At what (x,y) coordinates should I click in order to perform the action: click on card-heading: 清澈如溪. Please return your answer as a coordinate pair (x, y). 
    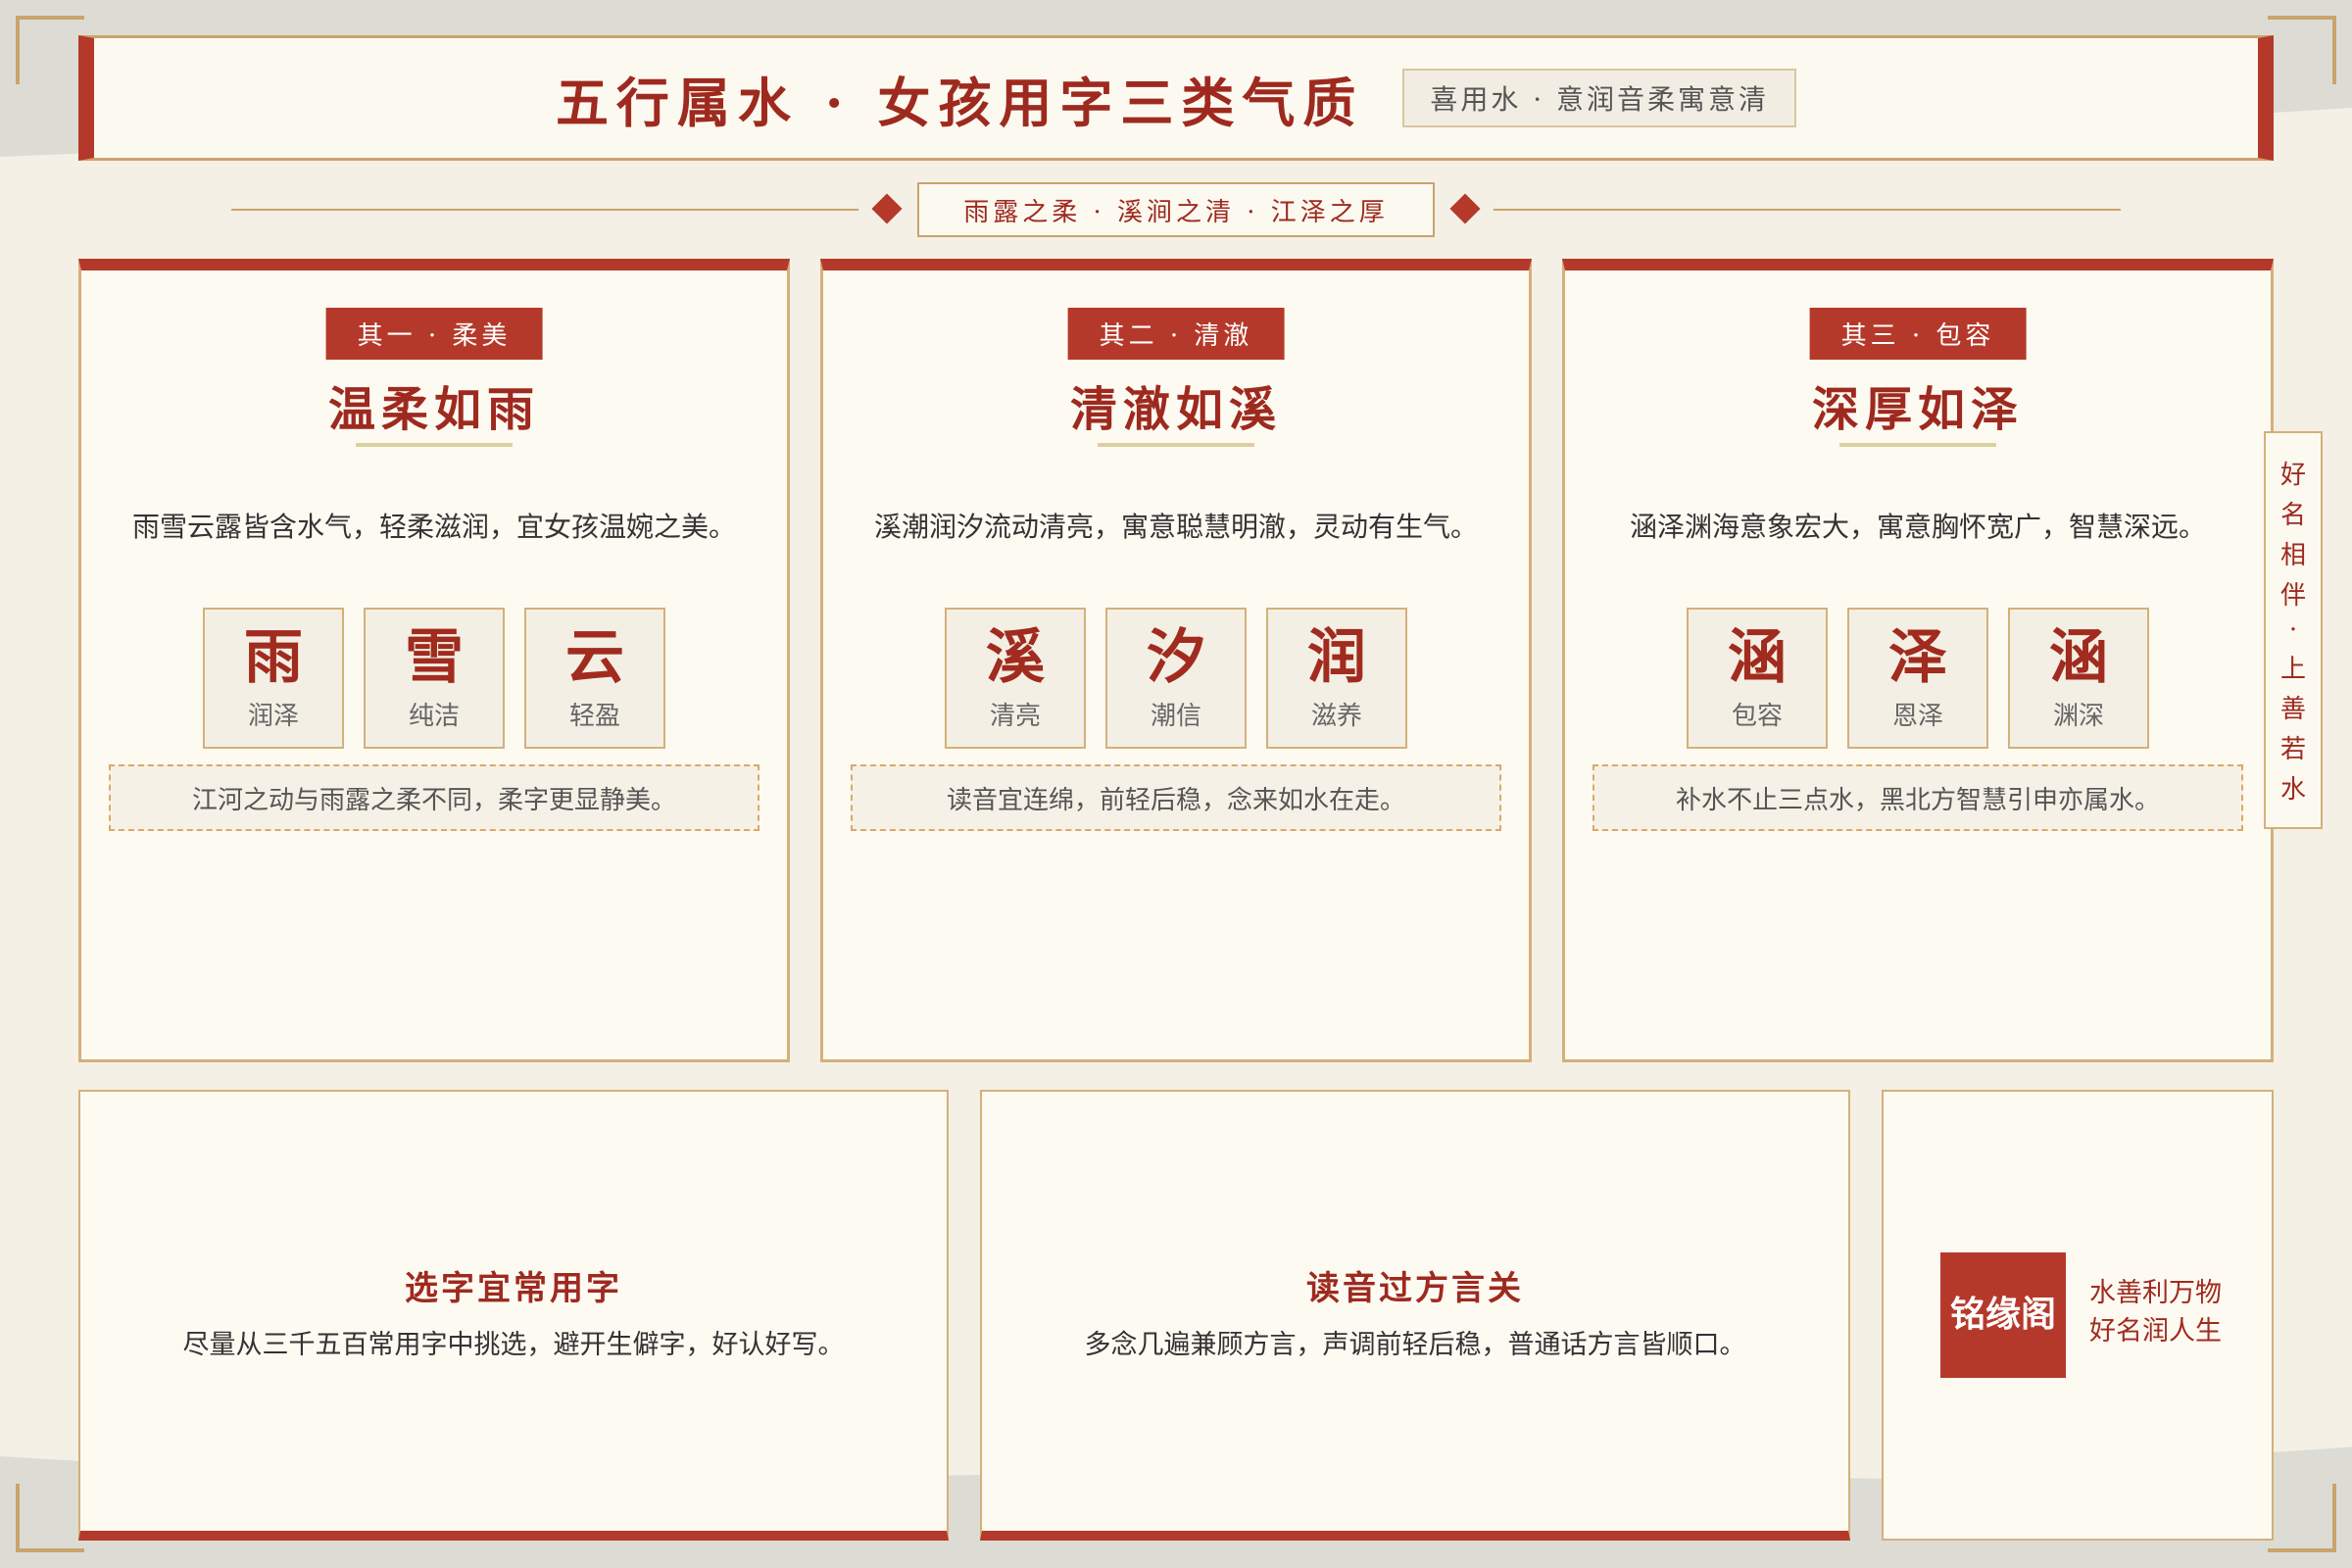
    Looking at the image, I should click on (1175, 409).